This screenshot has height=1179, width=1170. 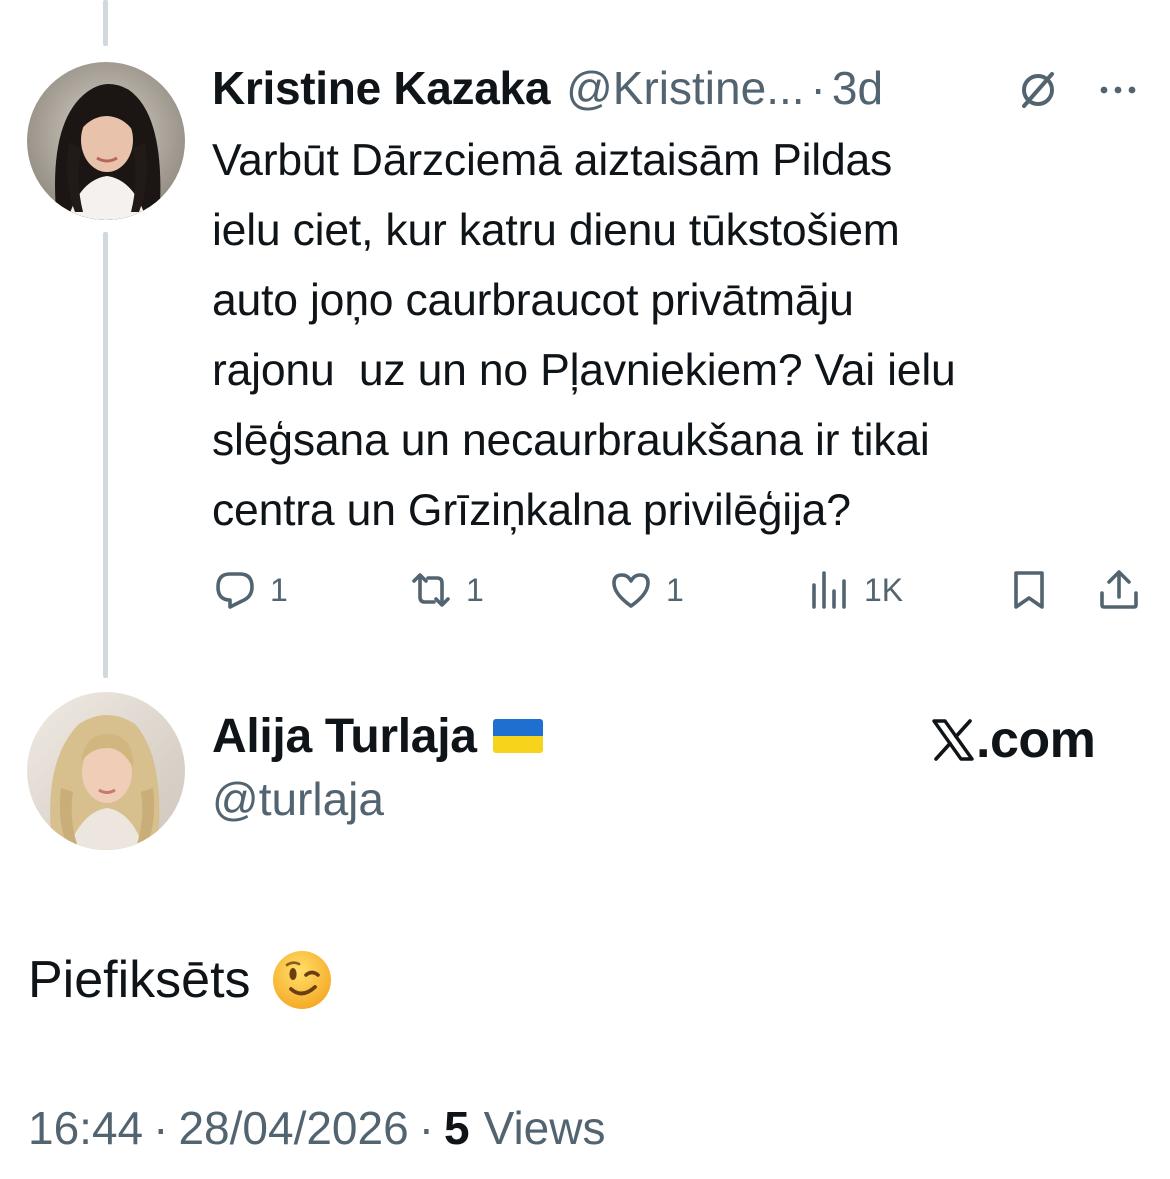 What do you see at coordinates (857, 88) in the screenshot?
I see `tweet-time: 3d` at bounding box center [857, 88].